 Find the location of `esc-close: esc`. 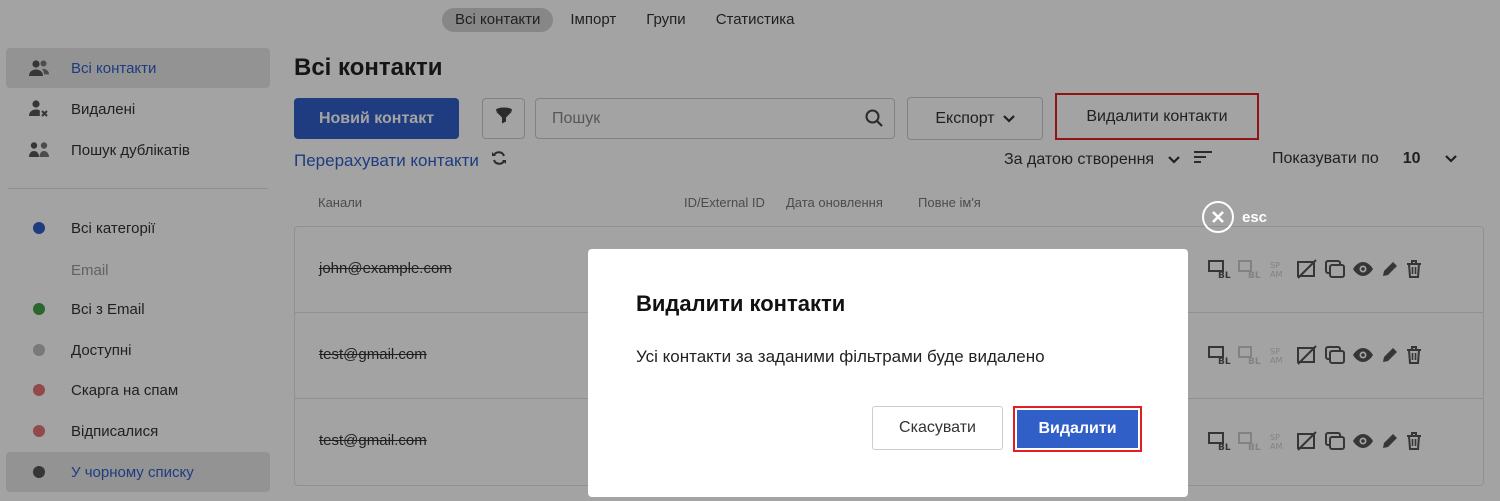

esc-close: esc is located at coordinates (1234, 217).